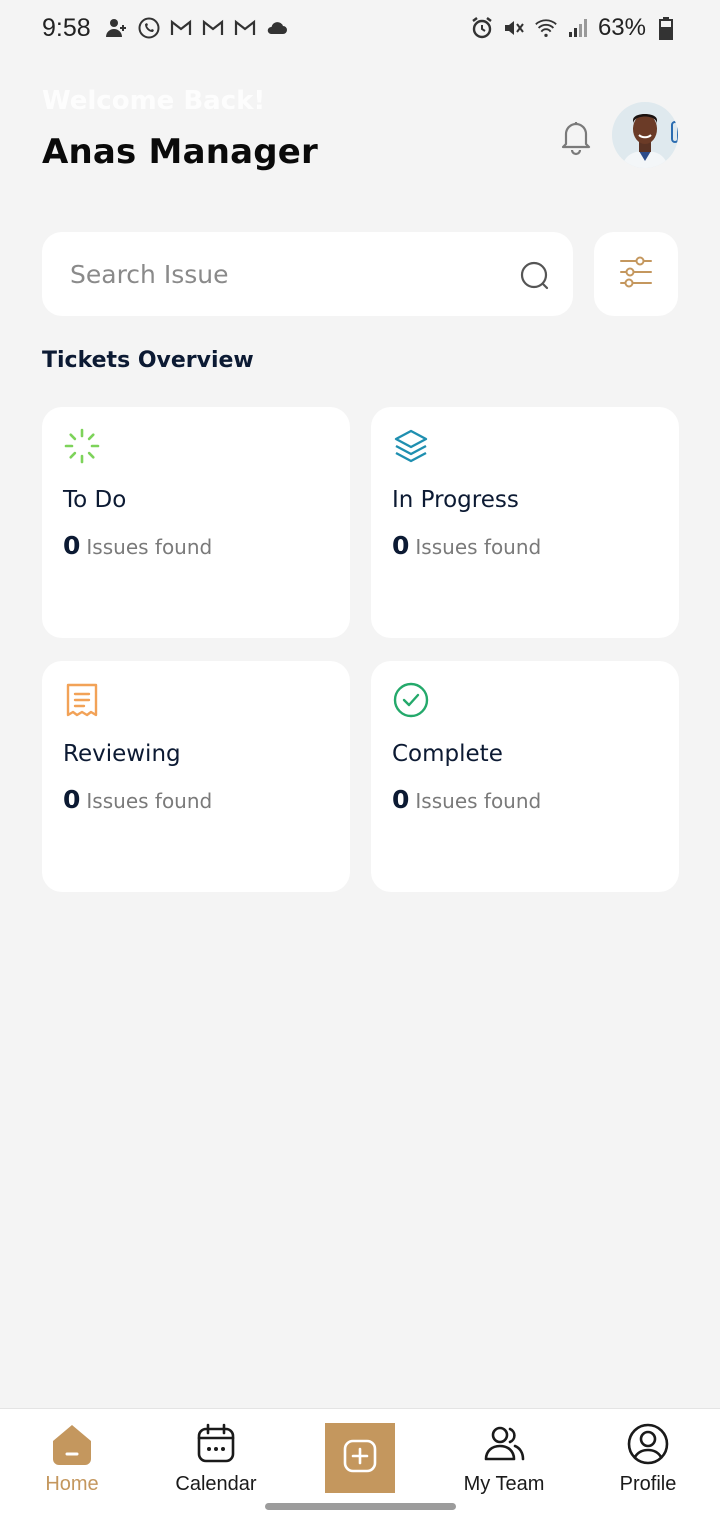  I want to click on mute-icon, so click(514, 28).